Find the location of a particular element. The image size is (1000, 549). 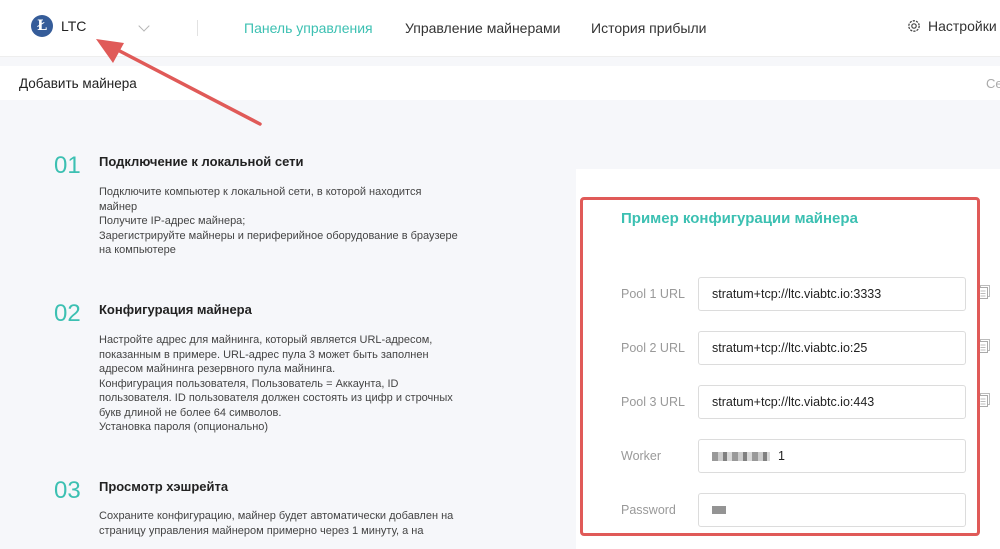

sub-header: Добавить майнера Се is located at coordinates (500, 83).